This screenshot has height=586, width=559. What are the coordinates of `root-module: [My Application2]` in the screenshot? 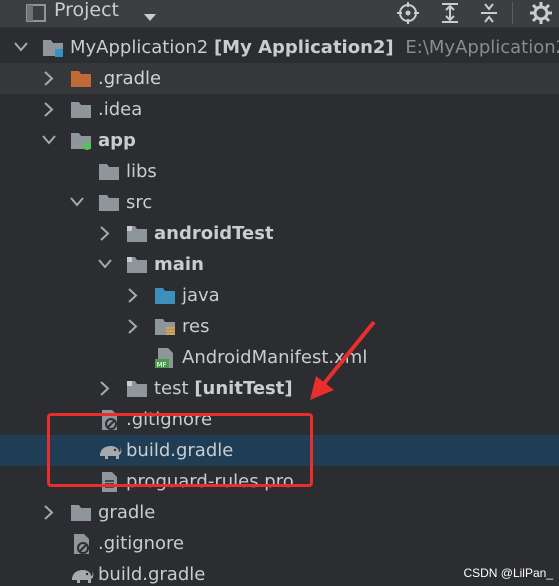 It's located at (303, 47).